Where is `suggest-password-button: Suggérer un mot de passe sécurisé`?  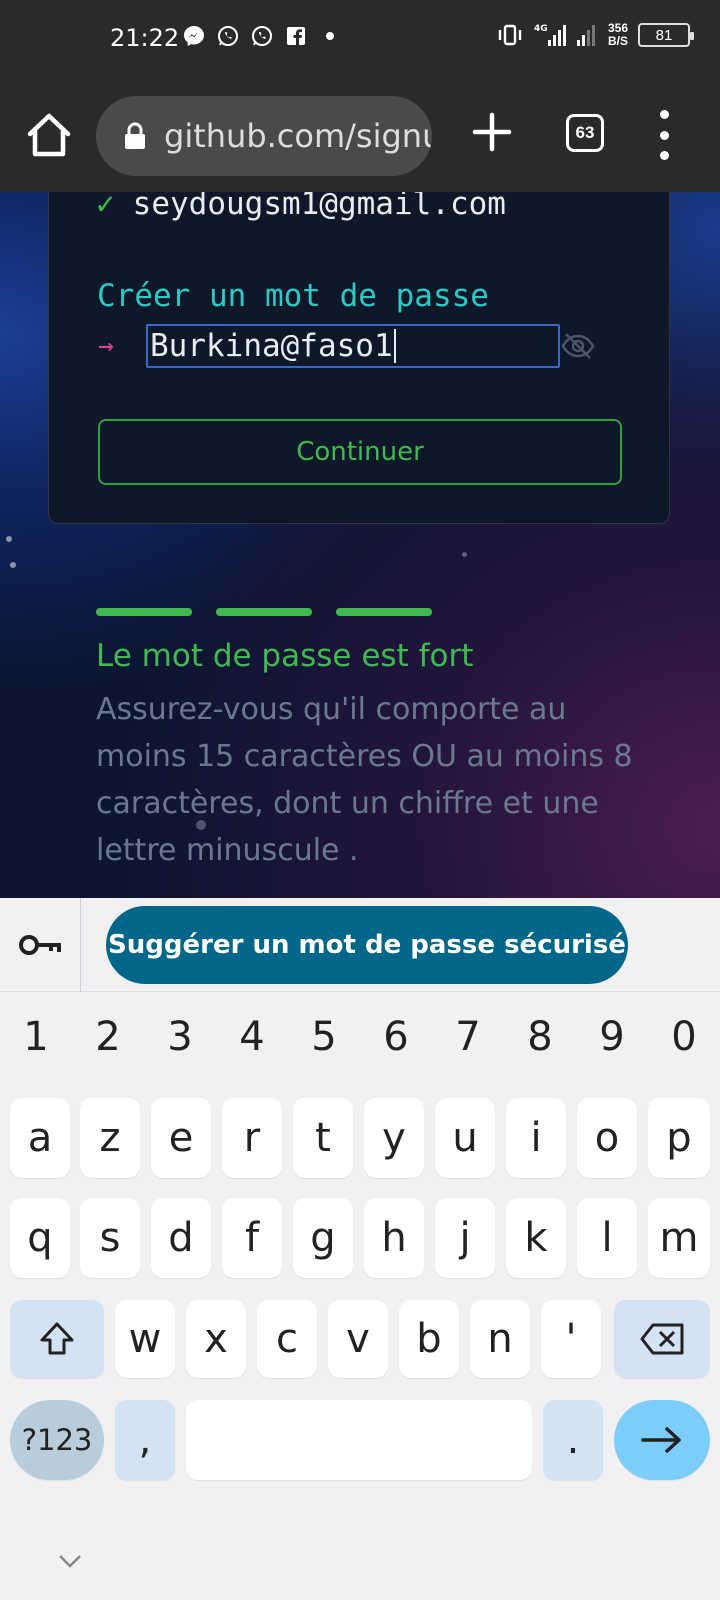
suggest-password-button: Suggérer un mot de passe sécurisé is located at coordinates (367, 945).